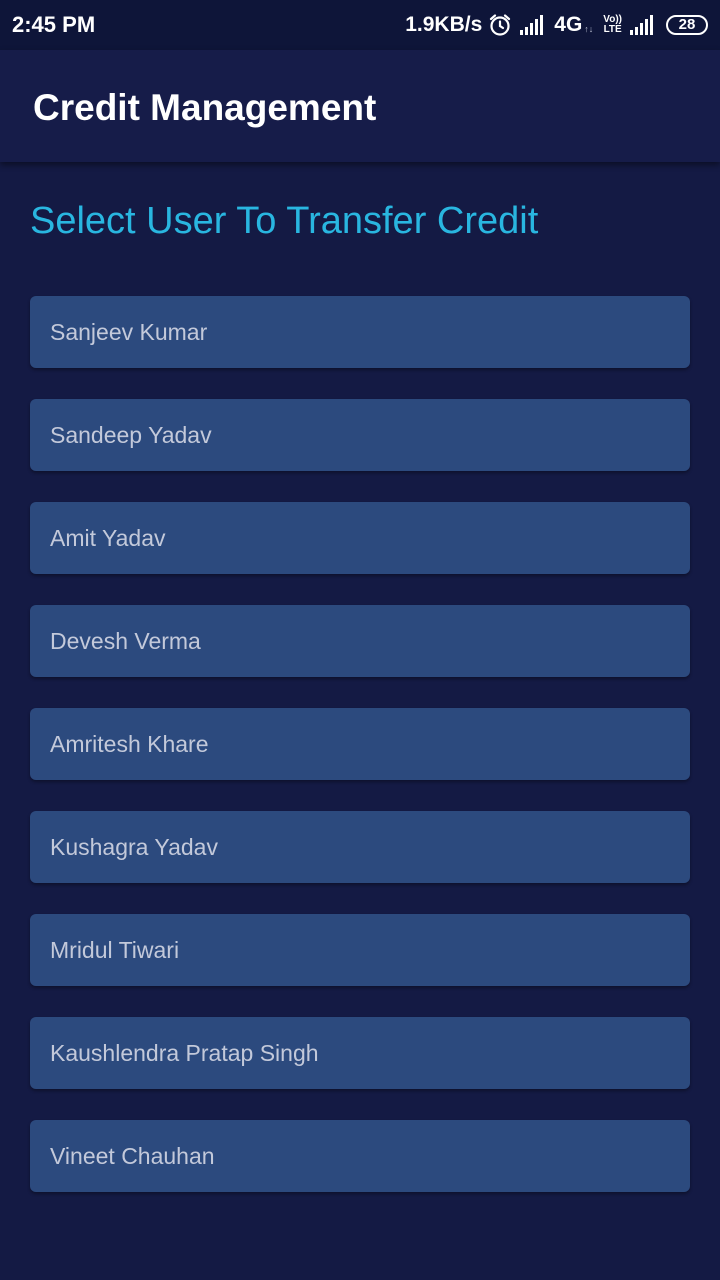 Image resolution: width=720 pixels, height=1280 pixels. Describe the element at coordinates (444, 24) in the screenshot. I see `network-speed: 1.9KB/s` at that location.